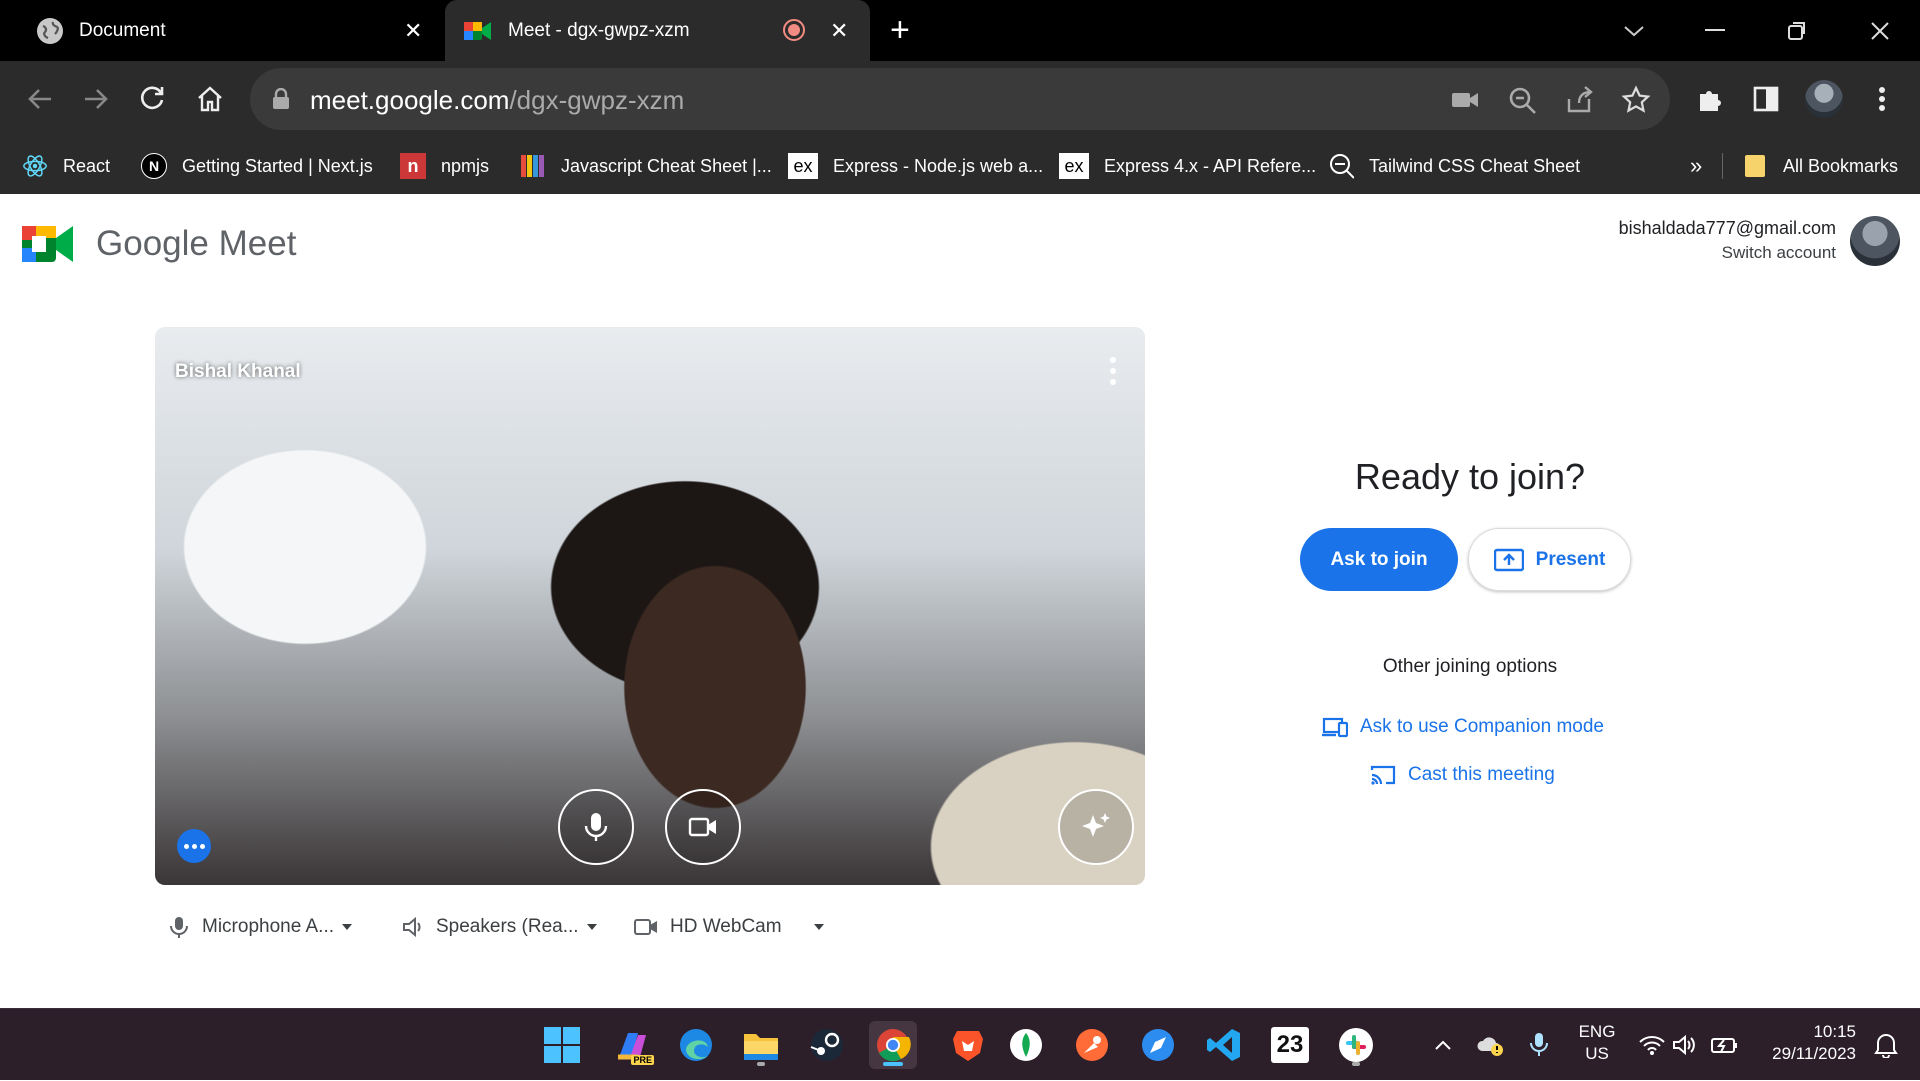  I want to click on tab-search-icon, so click(1634, 30).